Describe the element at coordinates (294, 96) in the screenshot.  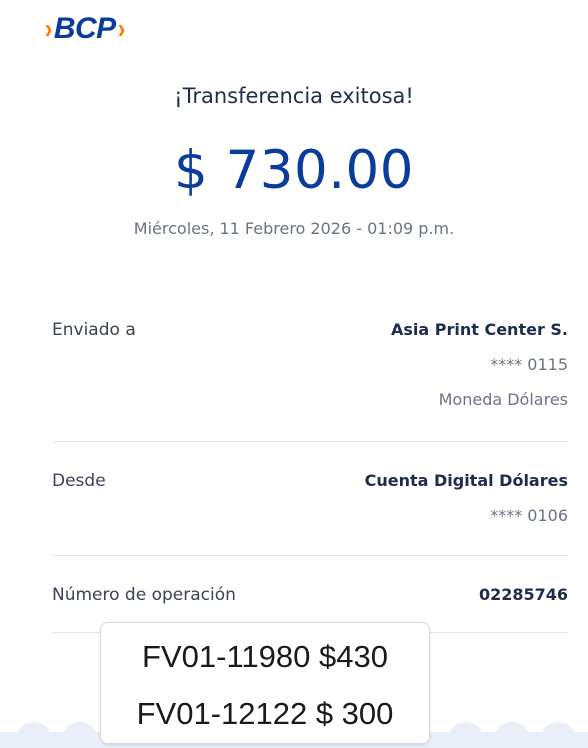
I see `success-title: ¡Transferencia exitosa!` at that location.